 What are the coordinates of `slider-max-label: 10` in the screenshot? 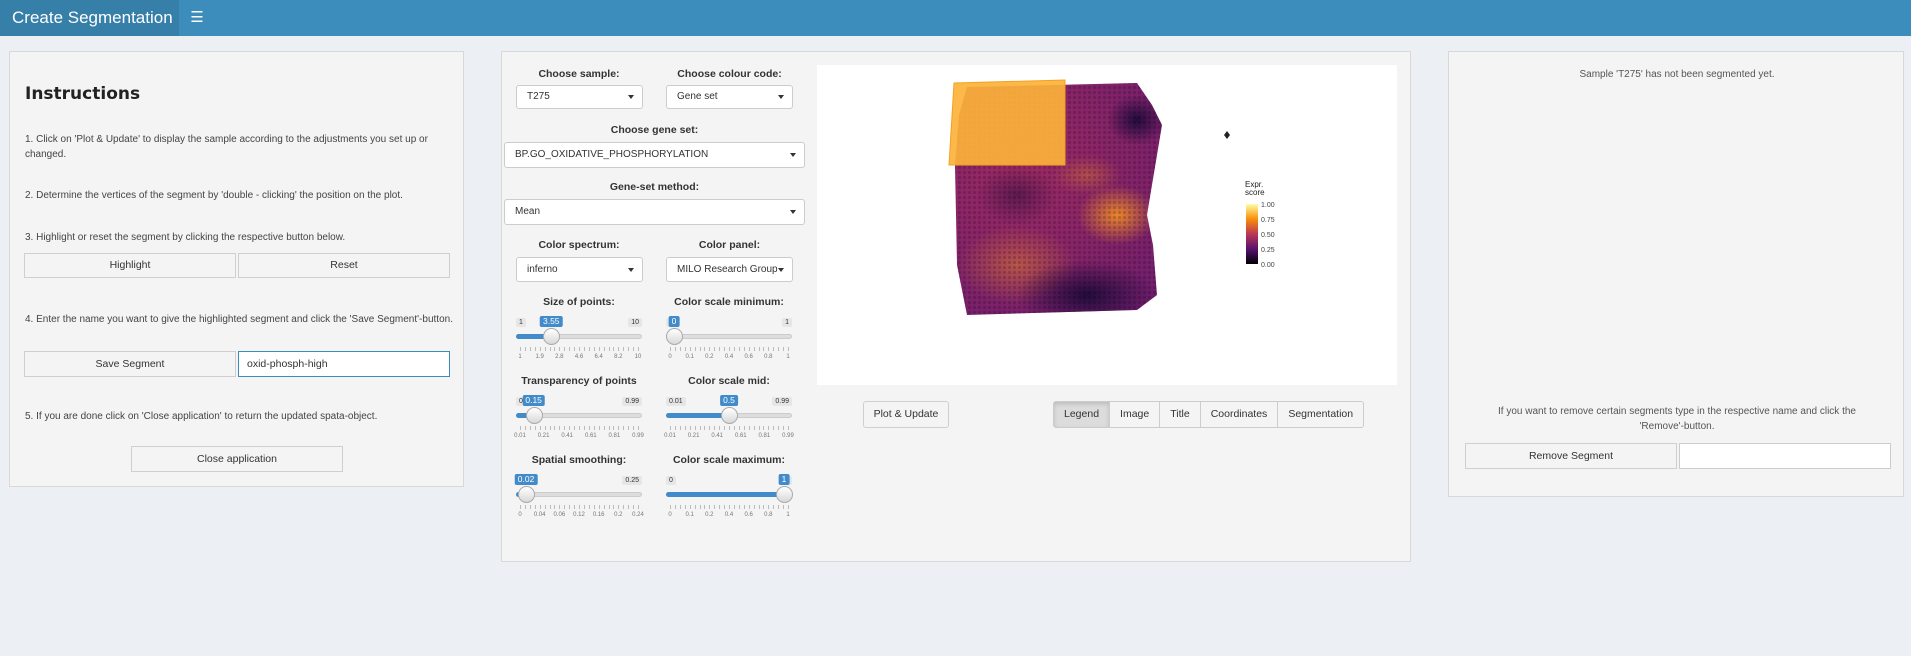 It's located at (635, 322).